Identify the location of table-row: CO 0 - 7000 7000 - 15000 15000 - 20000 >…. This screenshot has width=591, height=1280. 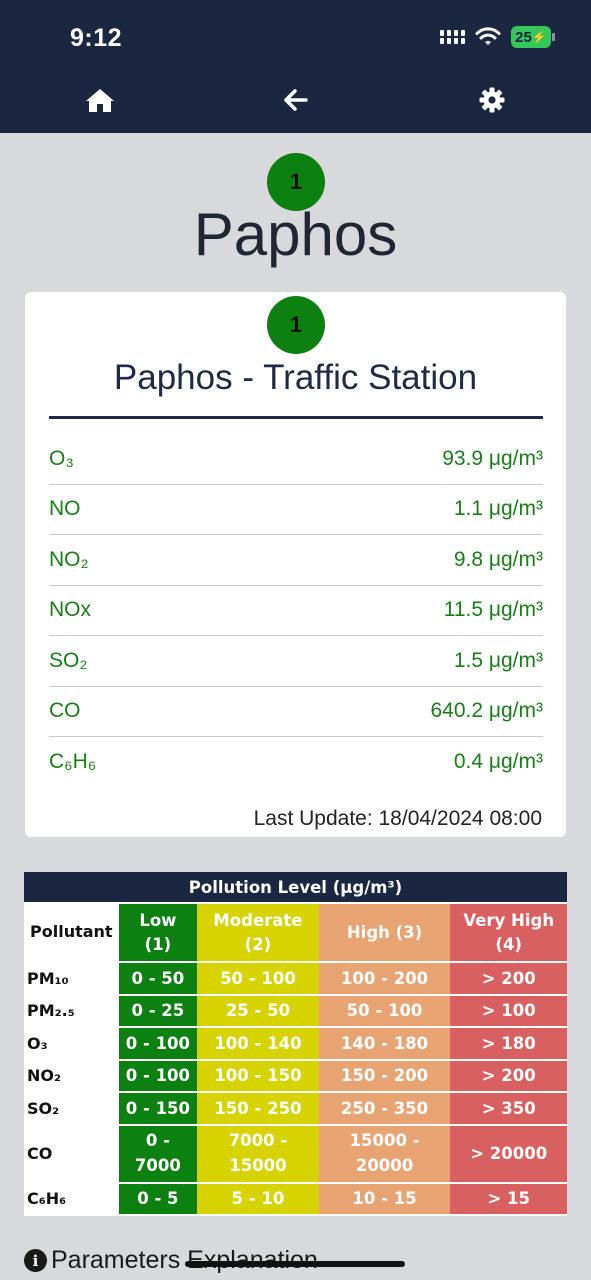
(295, 1154).